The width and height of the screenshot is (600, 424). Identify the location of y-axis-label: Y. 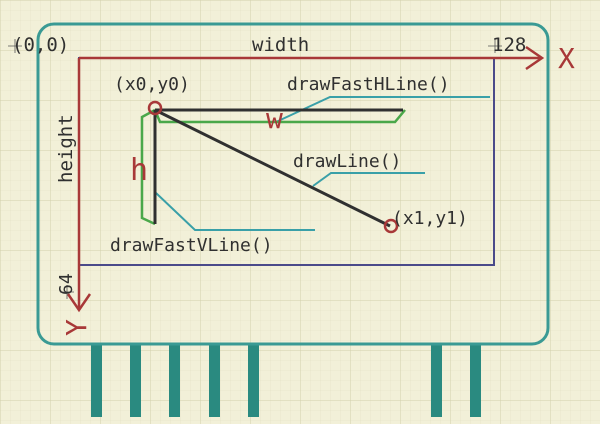
(76, 327).